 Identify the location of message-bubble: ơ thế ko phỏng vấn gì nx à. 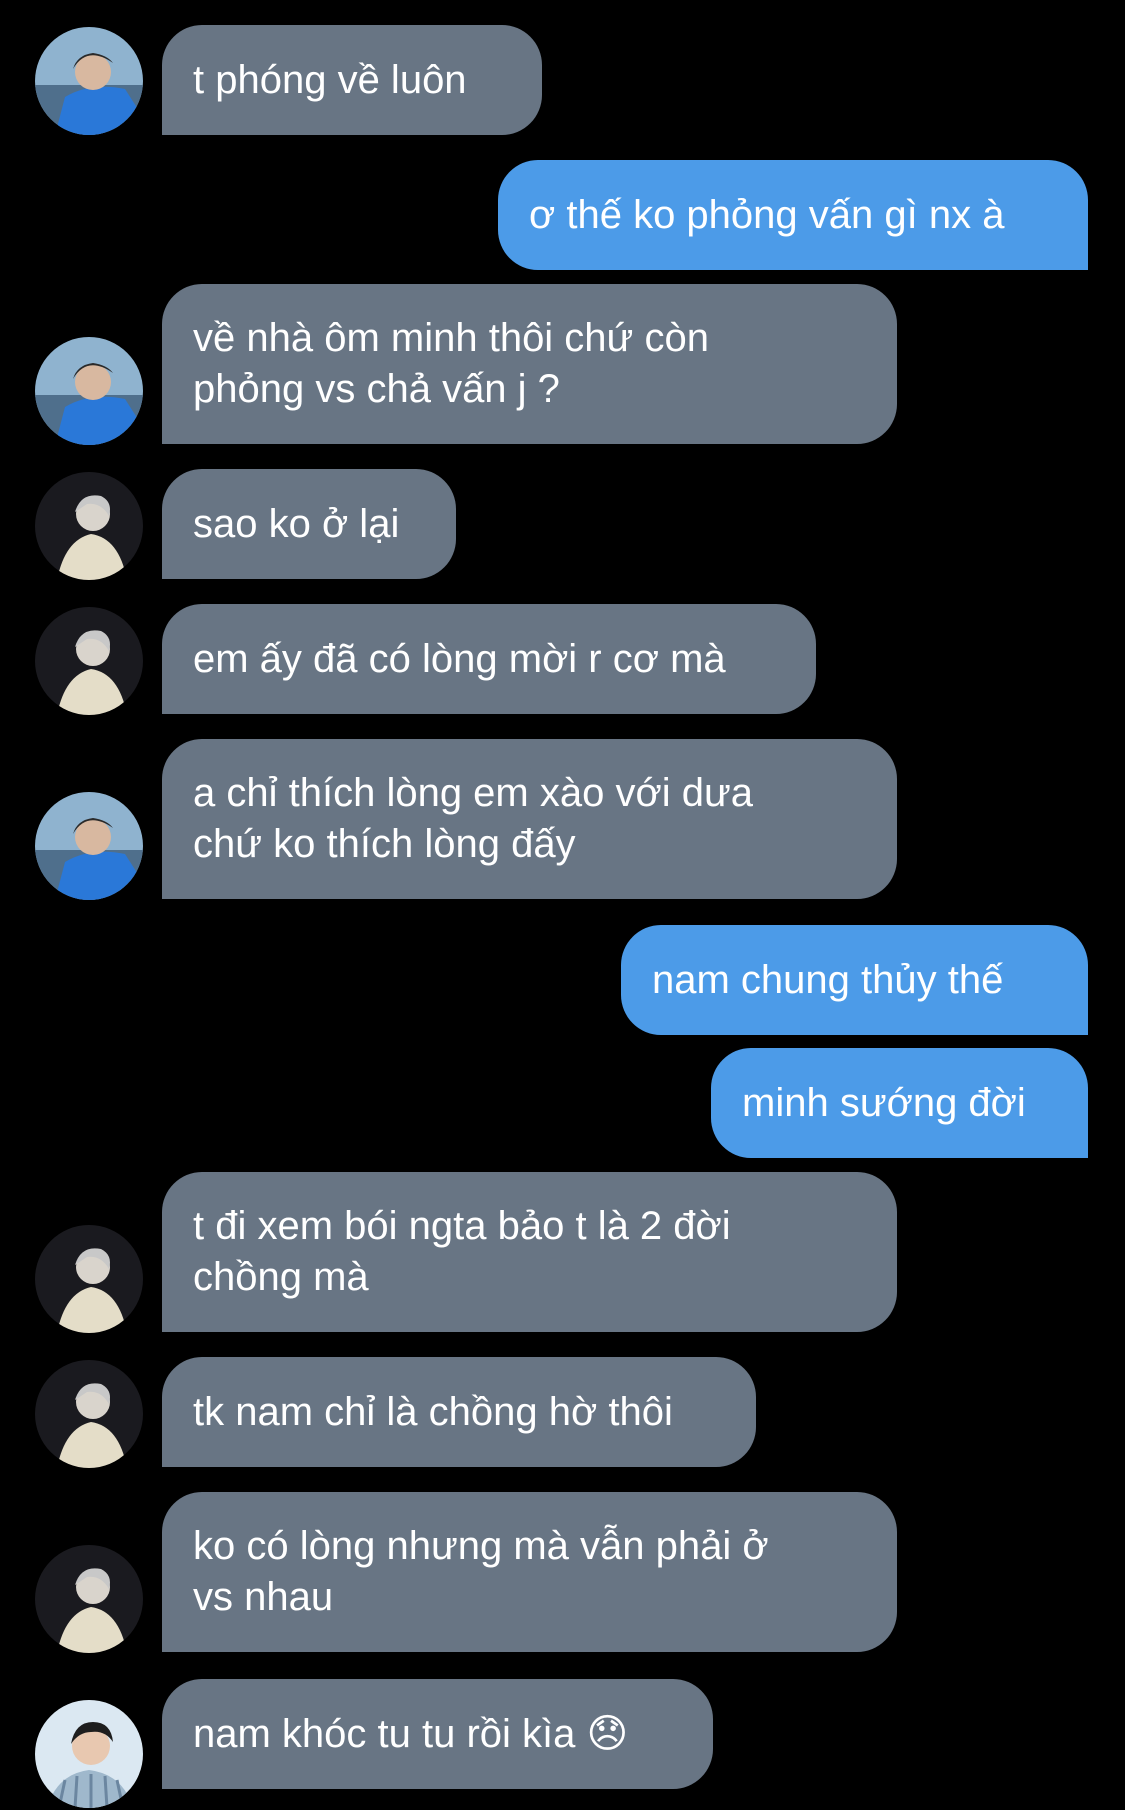
(793, 215).